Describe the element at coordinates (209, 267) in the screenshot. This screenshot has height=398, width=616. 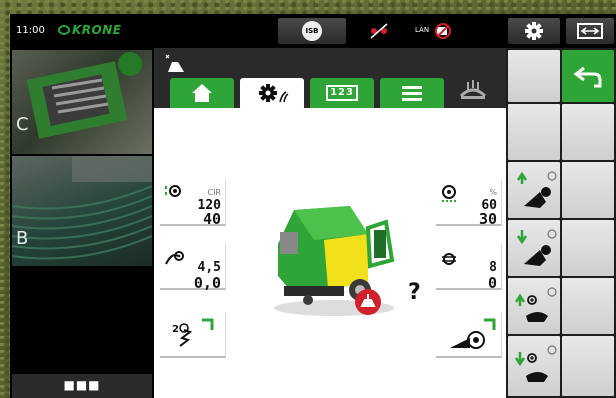
I see `pressure-value: 4,5` at that location.